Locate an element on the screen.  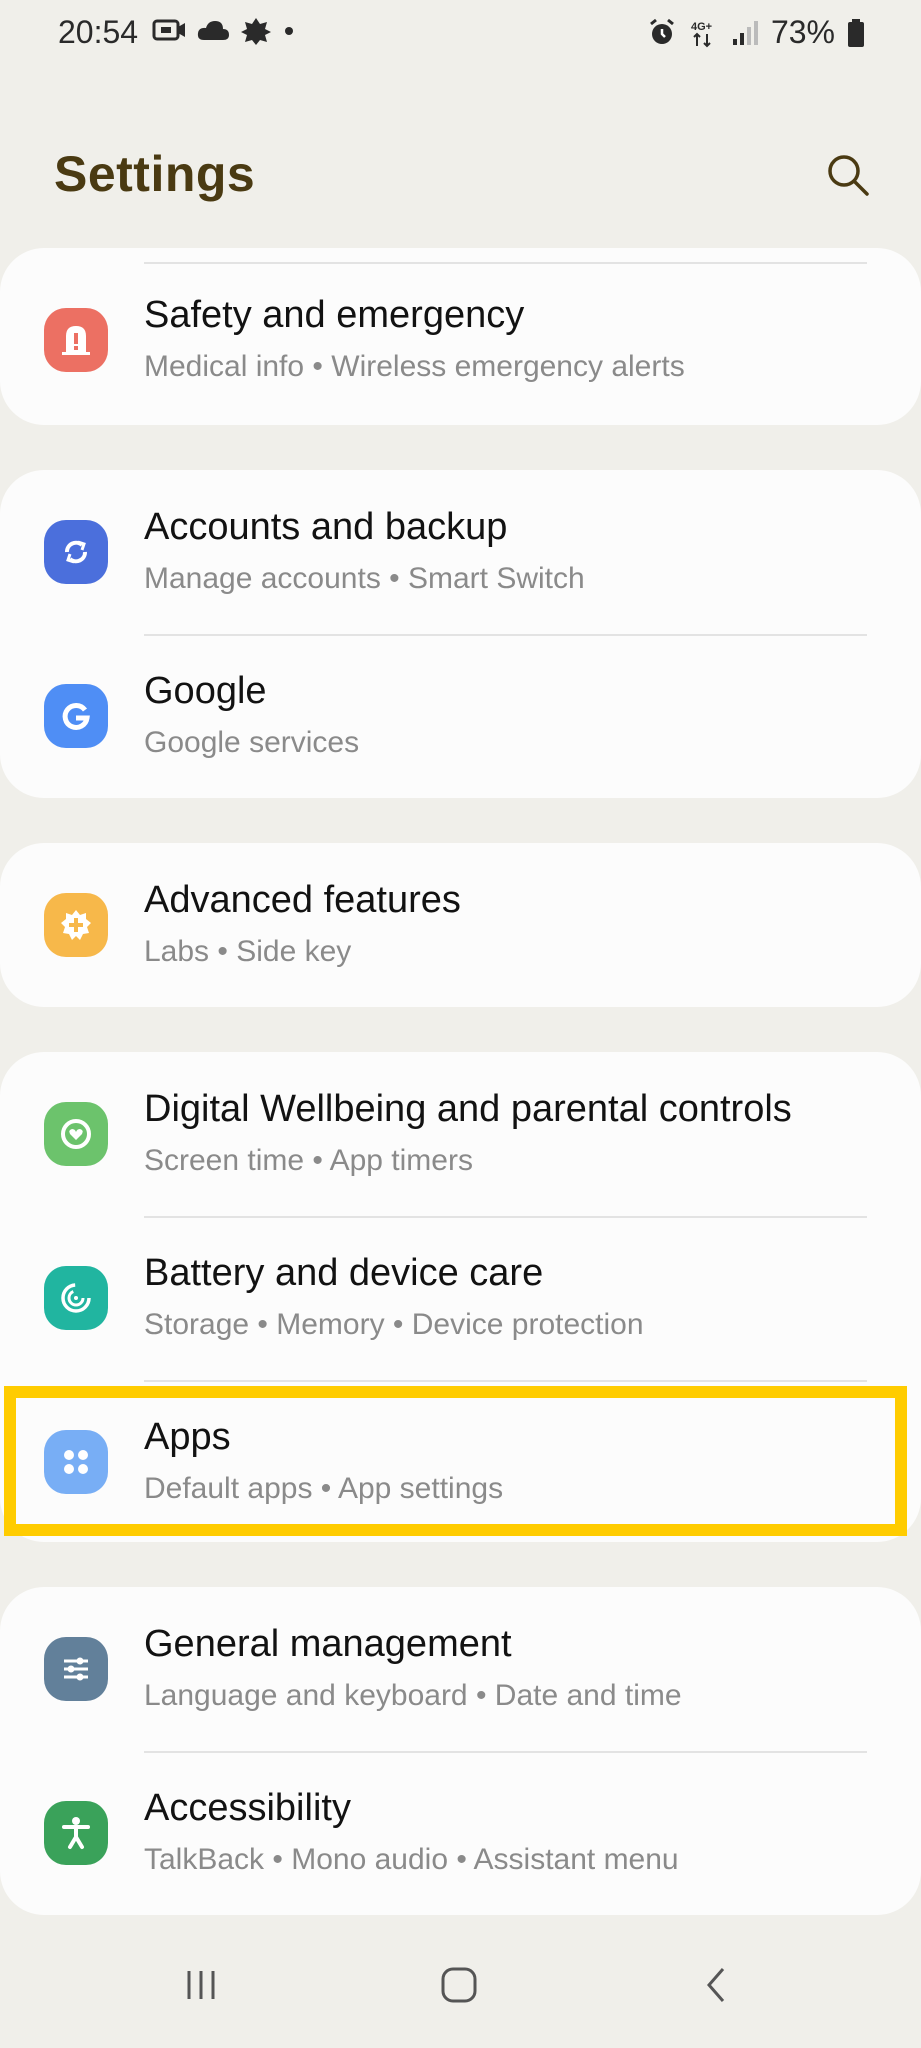
battery-icon is located at coordinates (856, 32).